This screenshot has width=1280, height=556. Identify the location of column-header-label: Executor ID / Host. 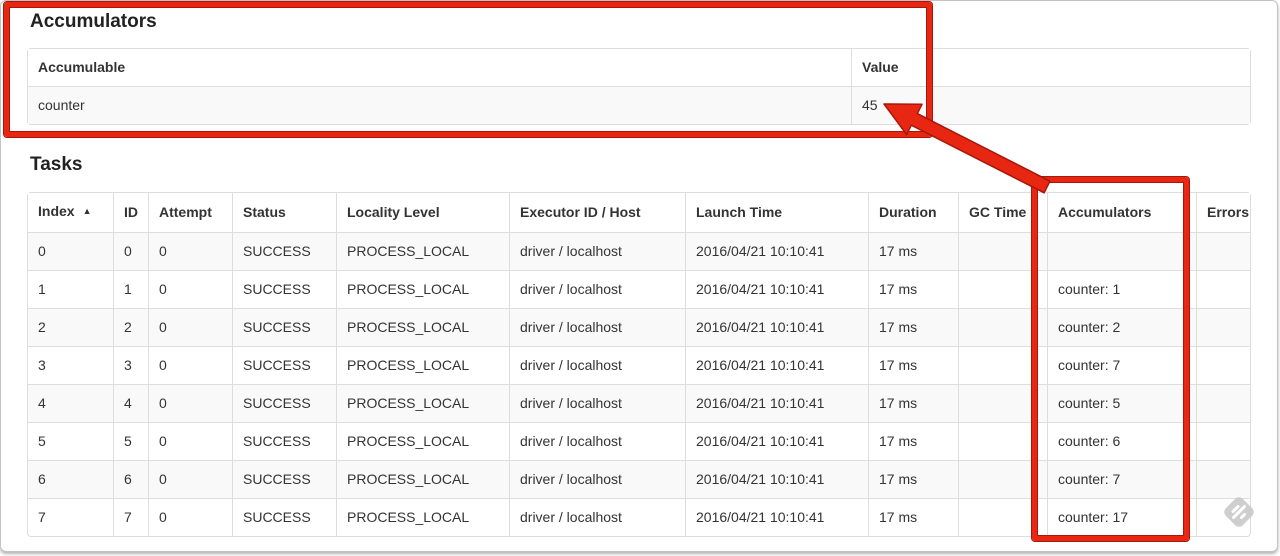
(580, 212).